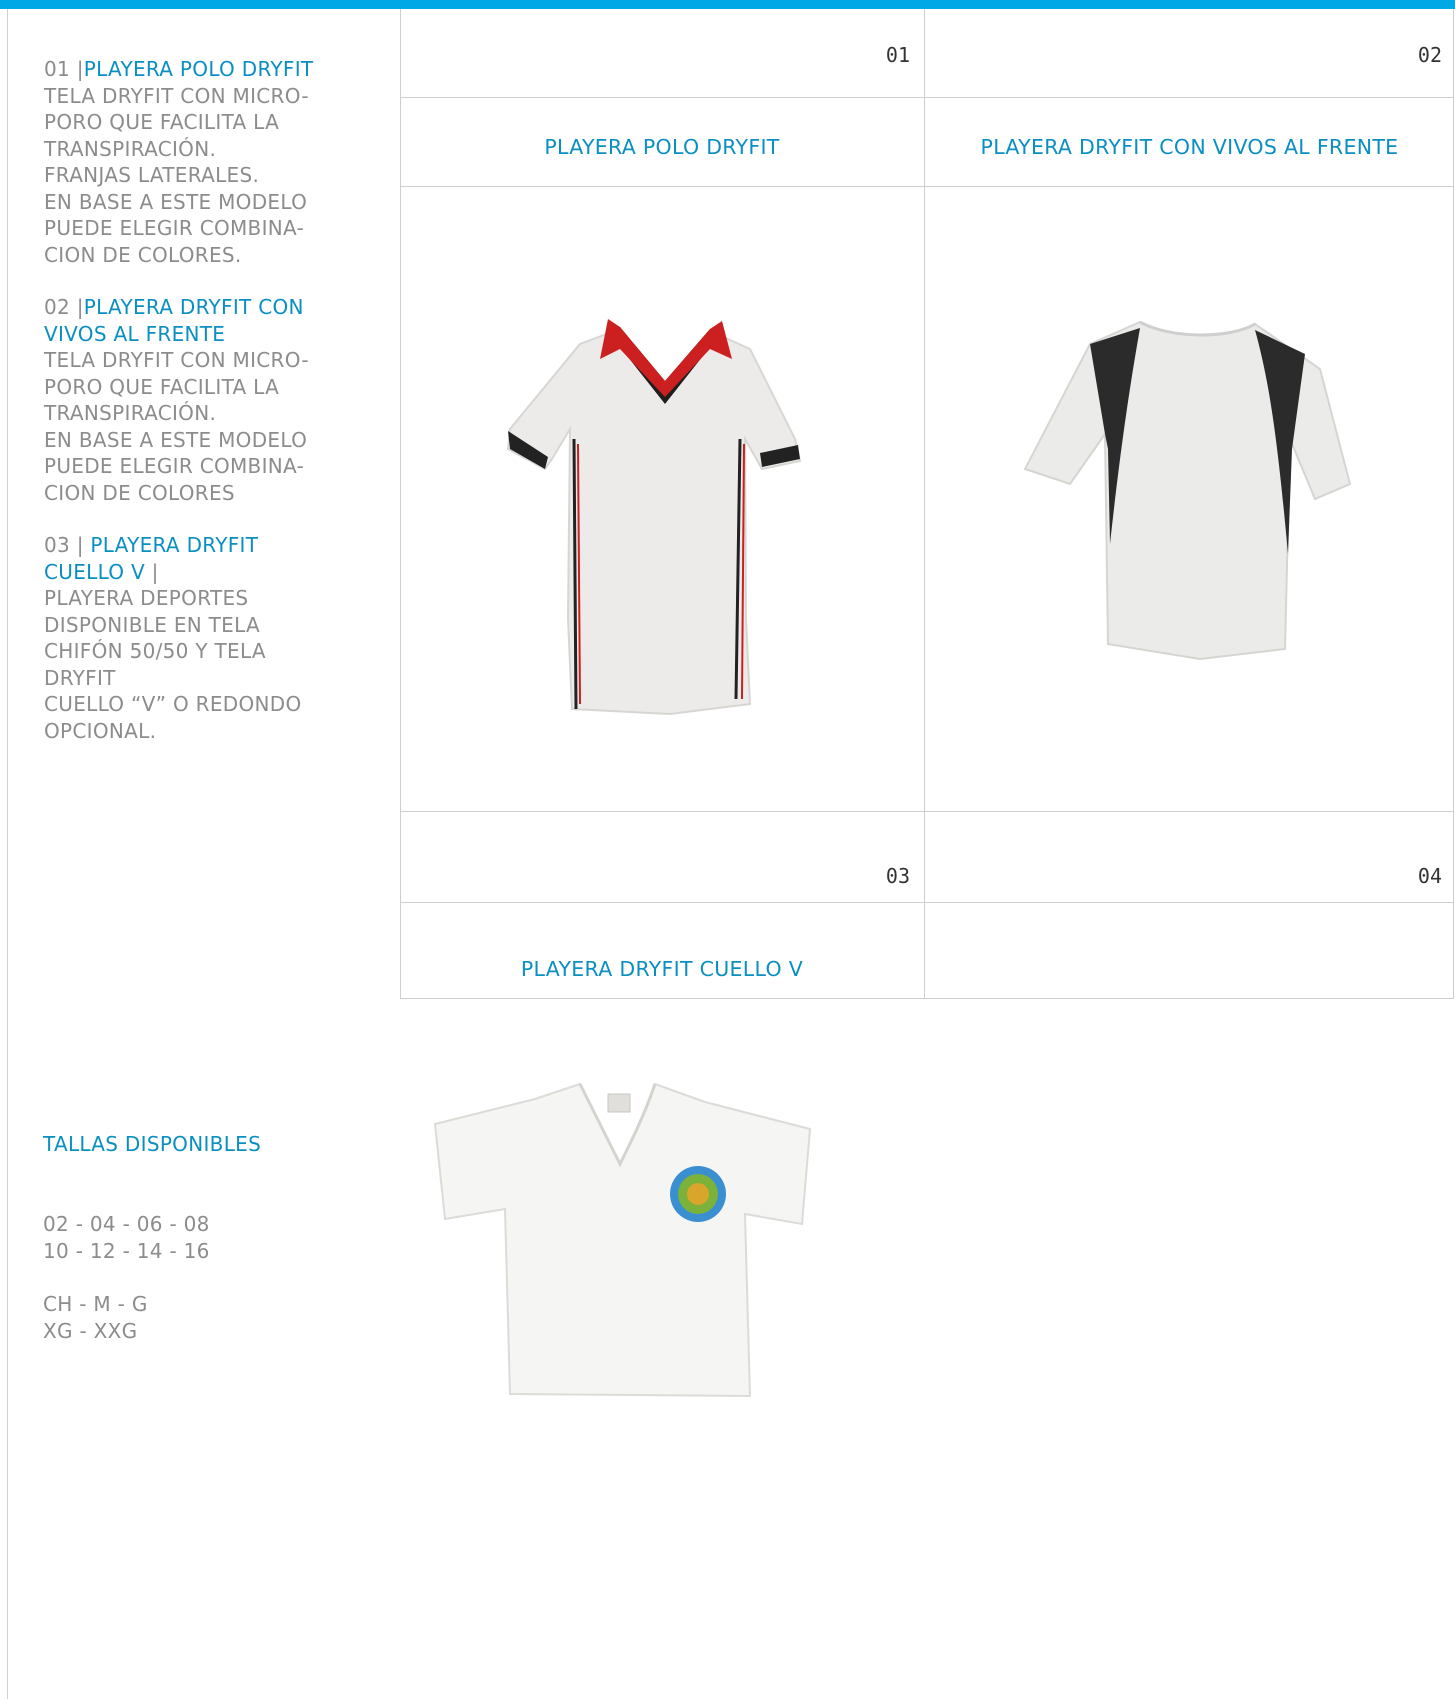  Describe the element at coordinates (155, 651) in the screenshot. I see `item-03-line: CHIFÓN 50/50 Y TELA` at that location.